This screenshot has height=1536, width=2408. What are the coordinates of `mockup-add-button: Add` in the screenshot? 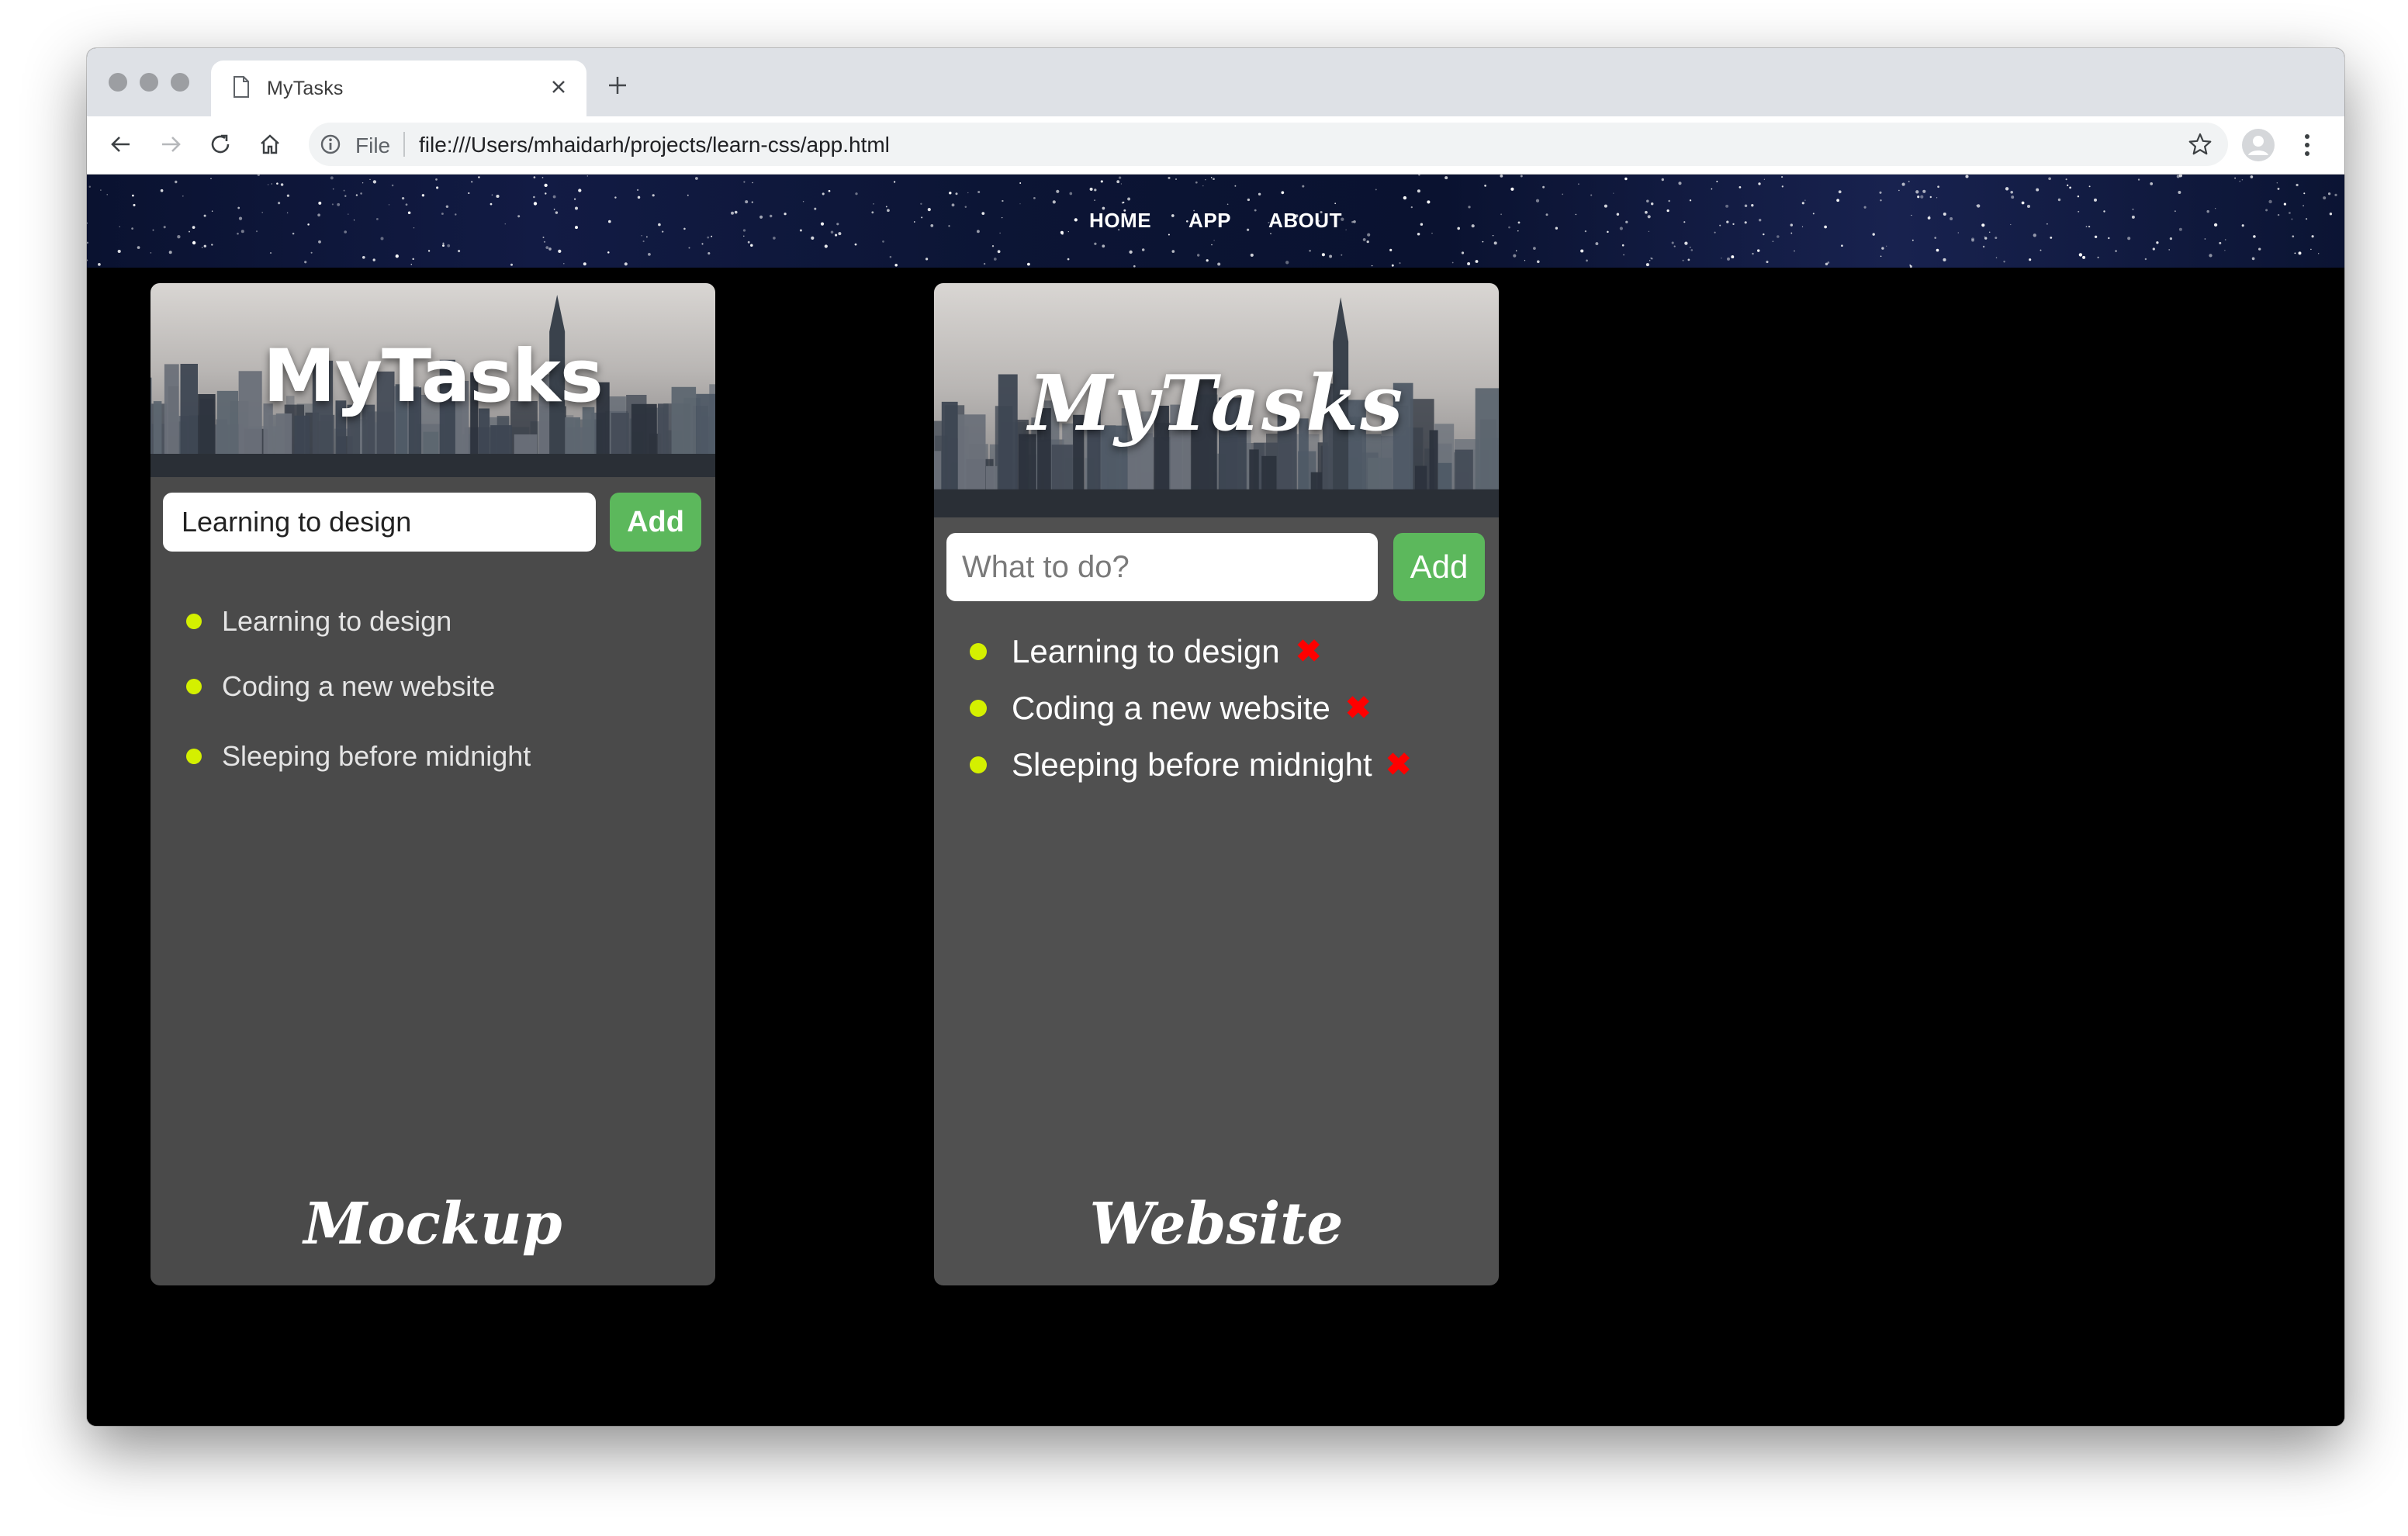 It's located at (655, 522).